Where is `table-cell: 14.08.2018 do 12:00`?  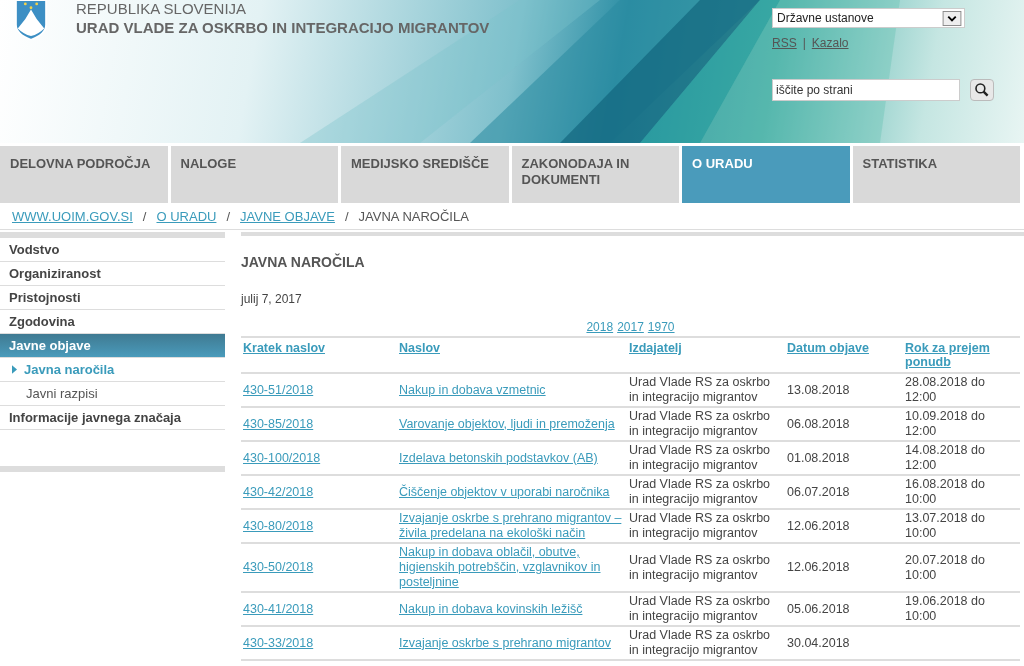
table-cell: 14.08.2018 do 12:00 is located at coordinates (945, 457).